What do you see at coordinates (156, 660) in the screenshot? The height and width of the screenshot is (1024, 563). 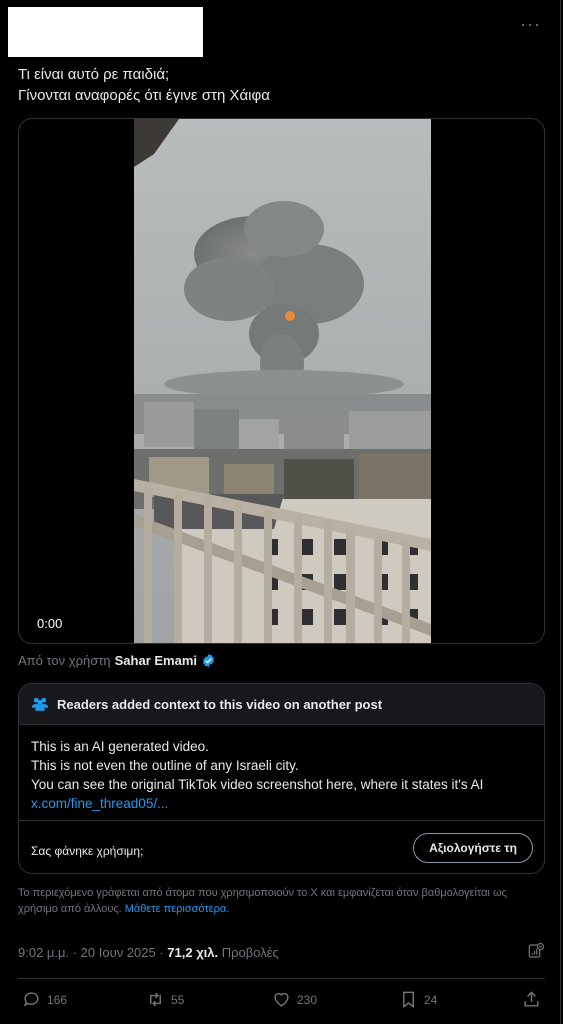 I see `attribution-user-link: Sahar Emami` at bounding box center [156, 660].